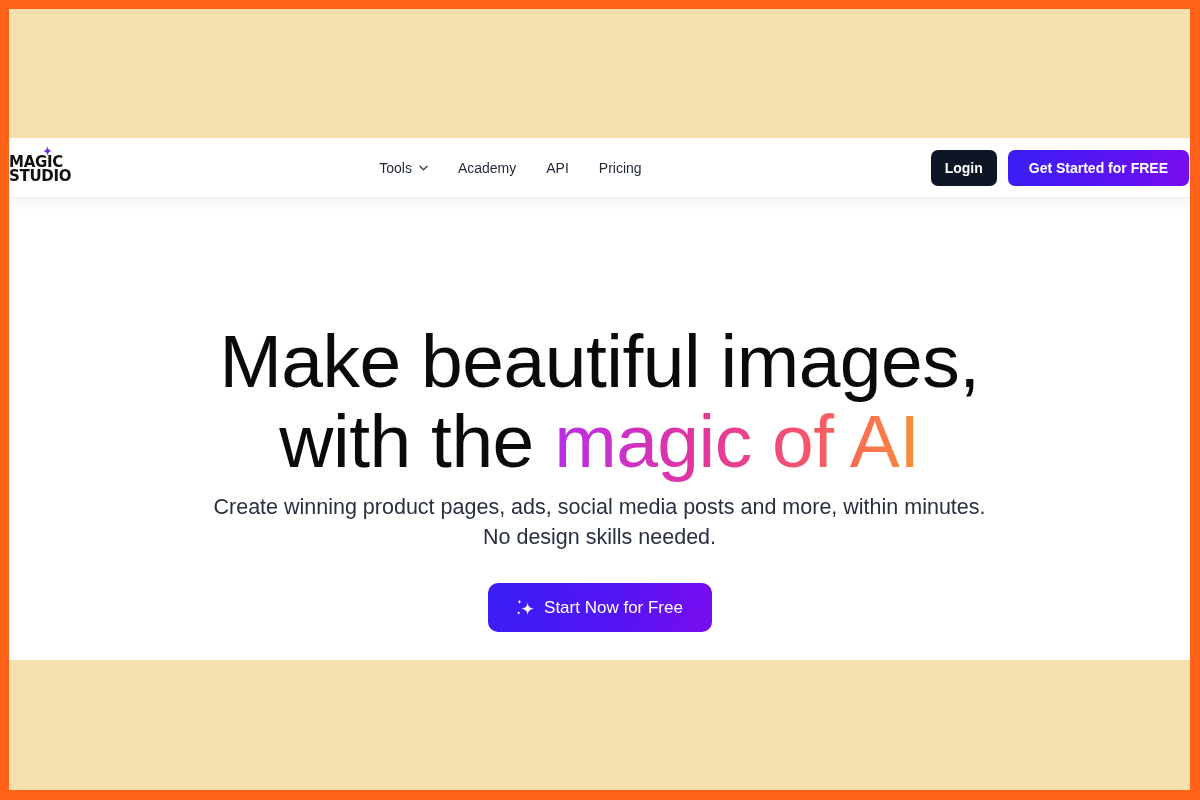 Image resolution: width=1200 pixels, height=800 pixels. Describe the element at coordinates (40, 168) in the screenshot. I see `logo-wordmark: MAGIC STUDIO` at that location.